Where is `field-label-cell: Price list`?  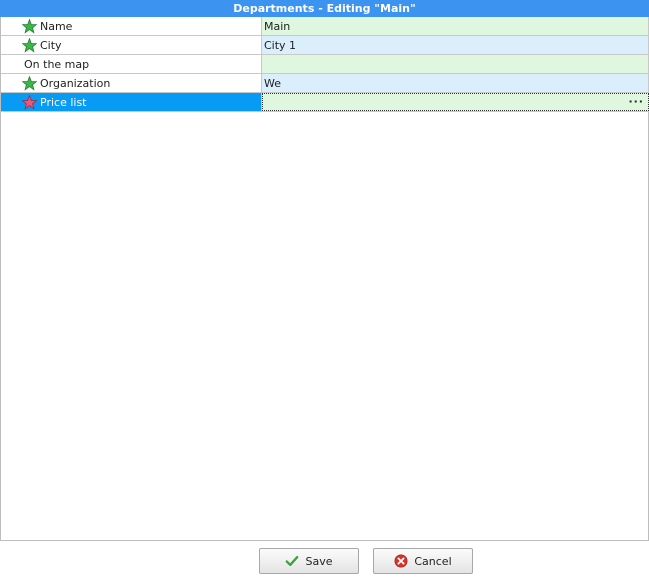
field-label-cell: Price list is located at coordinates (131, 102).